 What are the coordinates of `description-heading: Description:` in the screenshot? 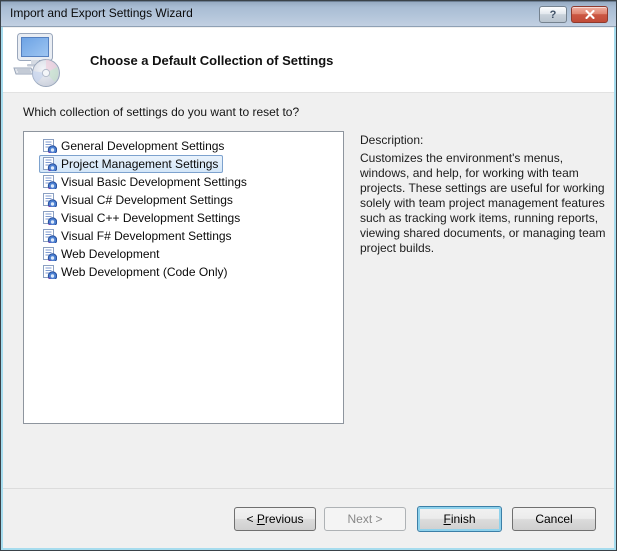 It's located at (392, 140).